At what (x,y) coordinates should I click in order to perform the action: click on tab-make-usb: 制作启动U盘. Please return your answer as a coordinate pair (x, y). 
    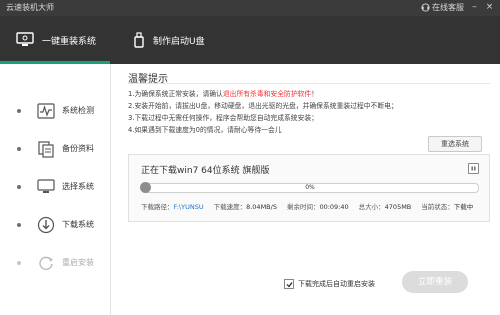
    Looking at the image, I should click on (165, 40).